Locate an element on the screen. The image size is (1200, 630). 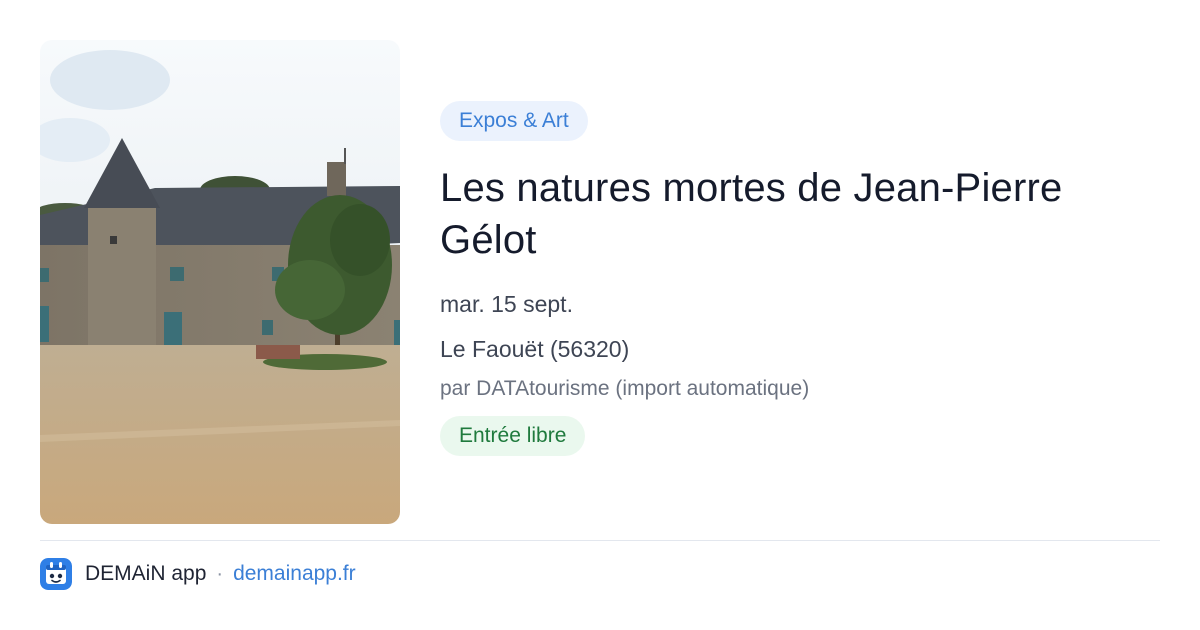
price-badge: Entrée libre is located at coordinates (513, 436).